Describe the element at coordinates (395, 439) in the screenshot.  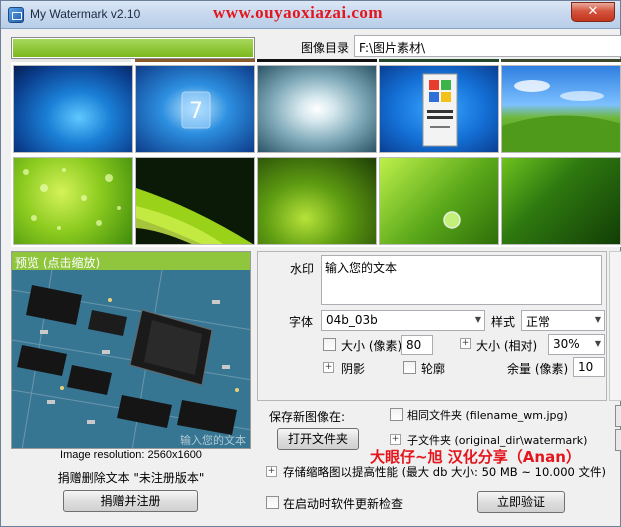
I see `subfolder-expand-icon: +` at that location.